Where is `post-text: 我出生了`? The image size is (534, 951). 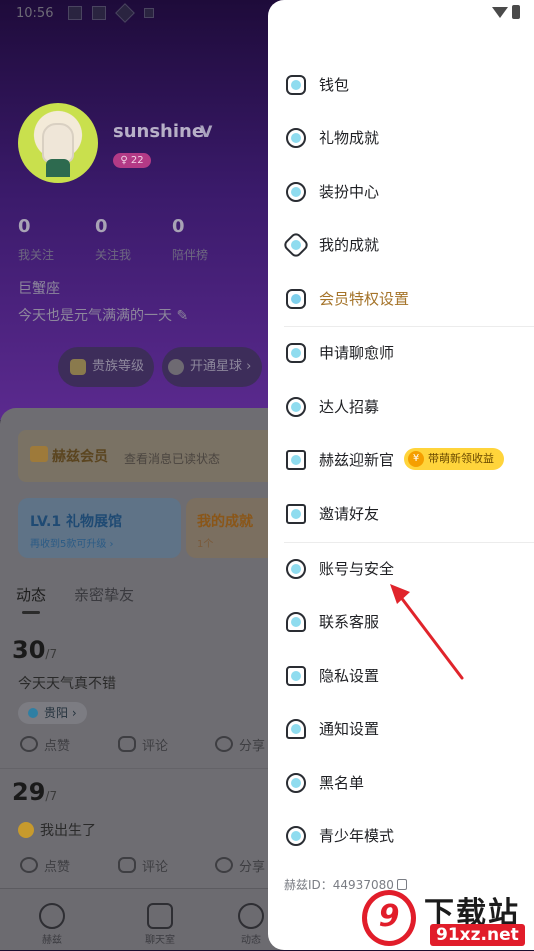
post-text: 我出生了 is located at coordinates (68, 831).